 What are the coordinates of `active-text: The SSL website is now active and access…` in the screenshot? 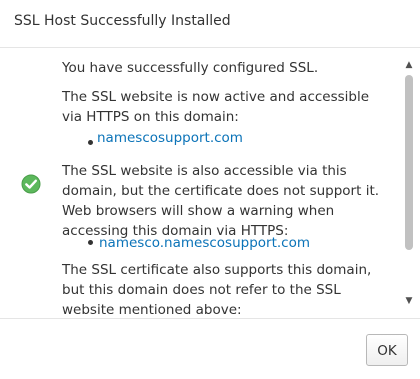 It's located at (216, 107).